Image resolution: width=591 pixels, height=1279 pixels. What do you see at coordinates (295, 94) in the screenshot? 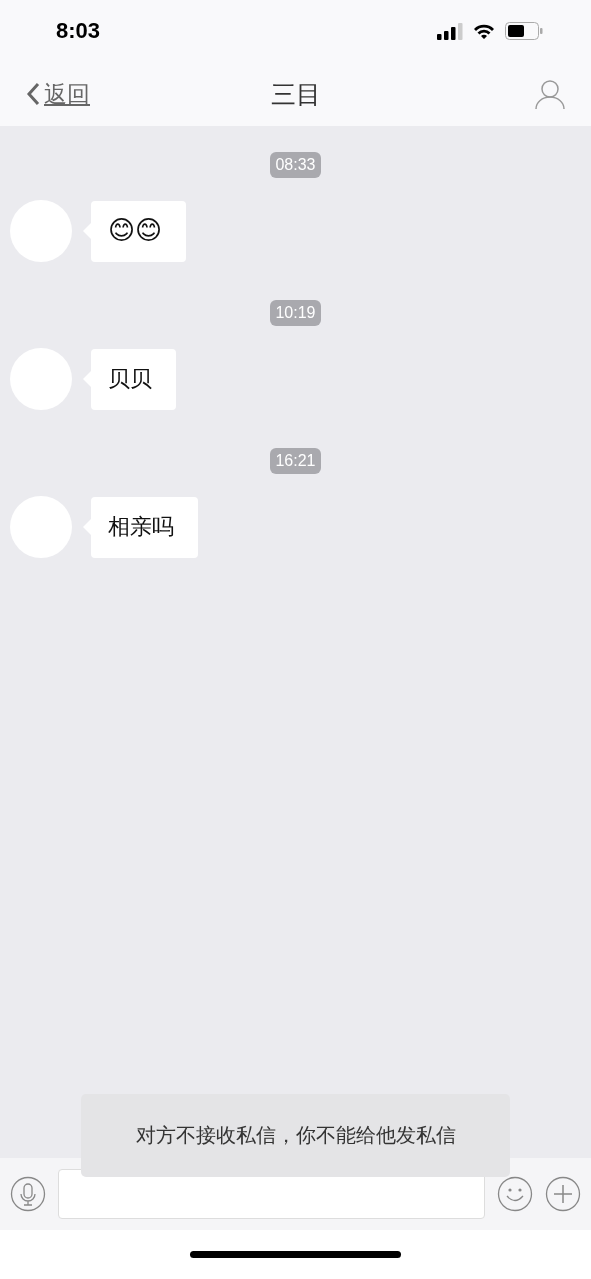
I see `chat-title: 三目` at bounding box center [295, 94].